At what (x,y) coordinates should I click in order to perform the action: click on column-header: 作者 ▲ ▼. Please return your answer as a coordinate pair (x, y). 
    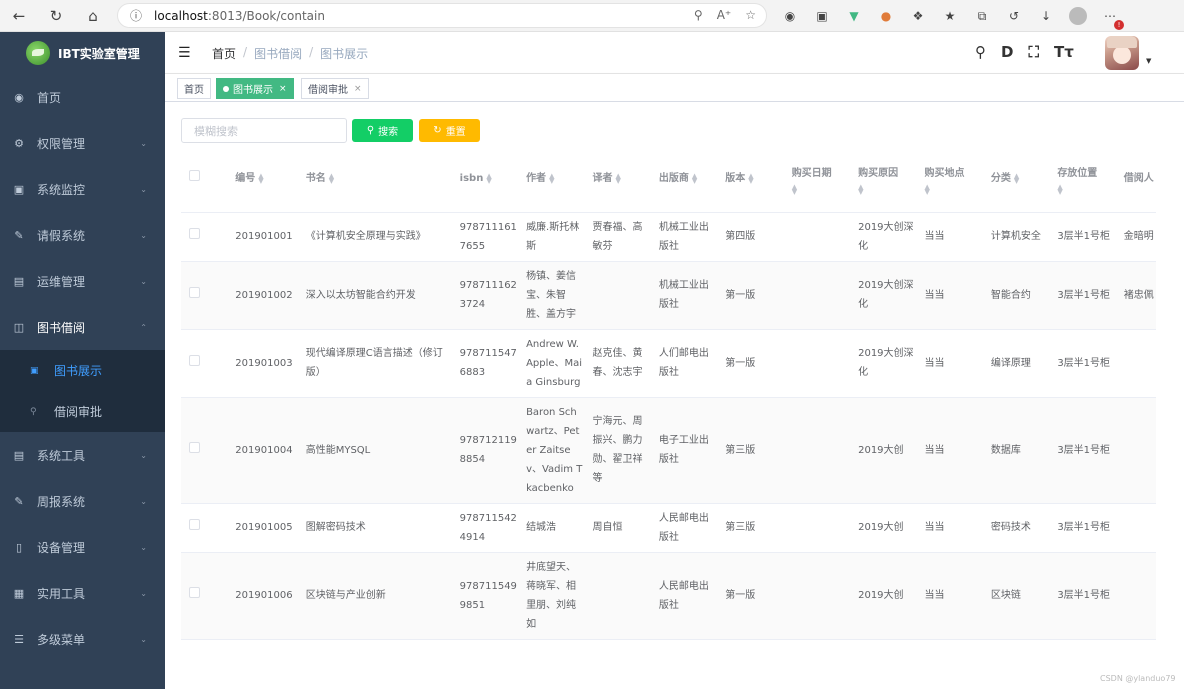
    Looking at the image, I should click on (553, 179).